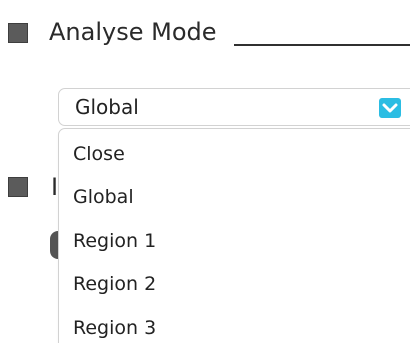  Describe the element at coordinates (322, 45) in the screenshot. I see `title-underline` at that location.